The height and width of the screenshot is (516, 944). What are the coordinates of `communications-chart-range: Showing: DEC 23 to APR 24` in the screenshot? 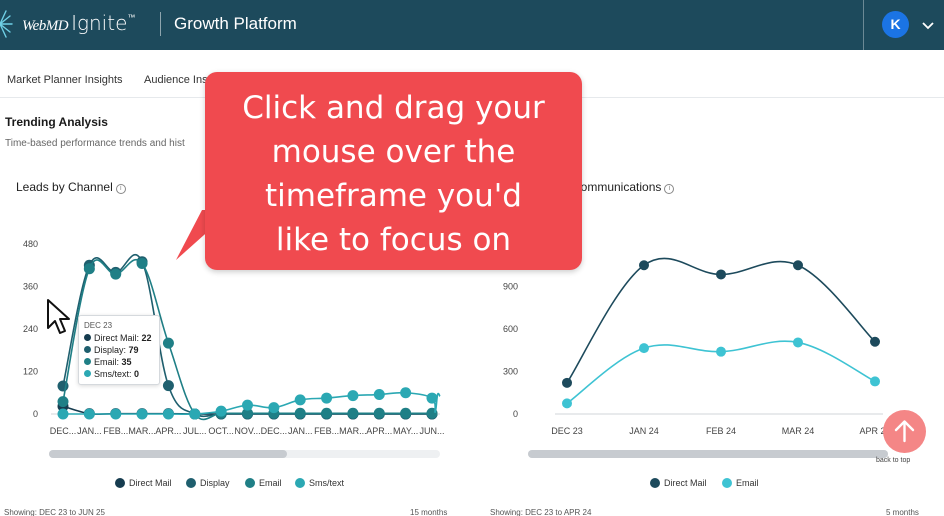 It's located at (541, 512).